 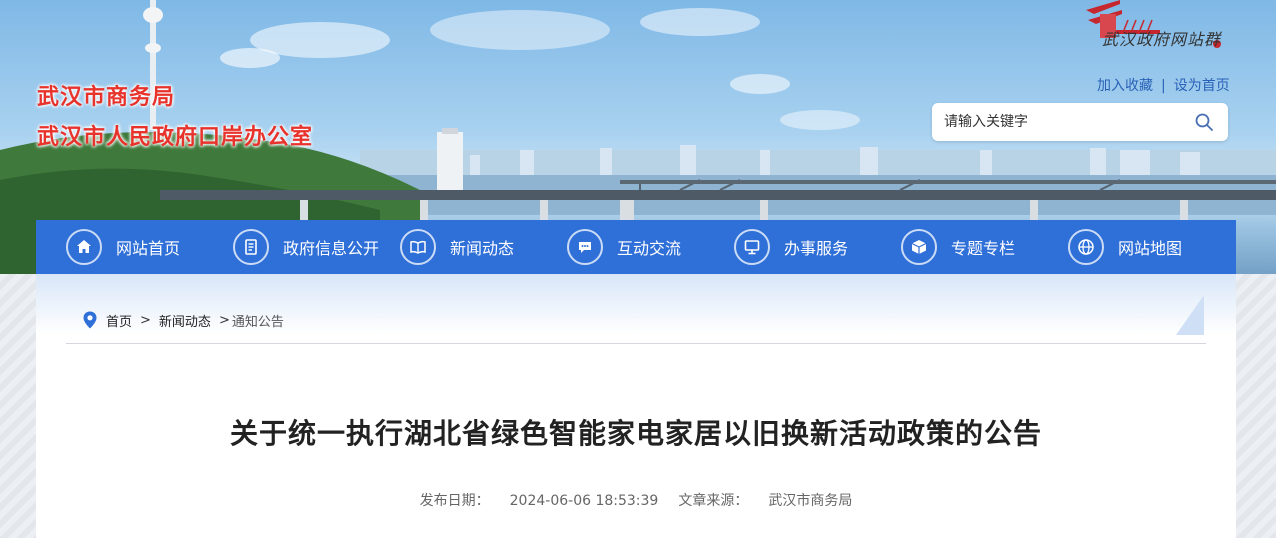 I want to click on nav-item-home: 网站首页, so click(x=123, y=247).